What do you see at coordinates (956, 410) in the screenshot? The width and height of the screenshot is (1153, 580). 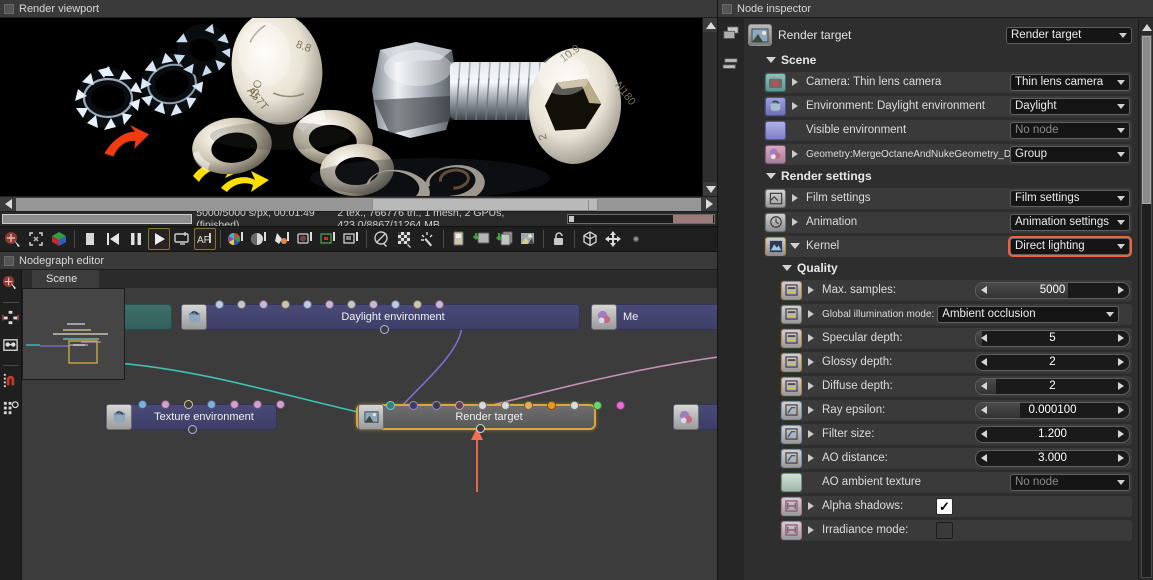 I see `row-ray-epsilon: Ray epsilon: 0.000100` at bounding box center [956, 410].